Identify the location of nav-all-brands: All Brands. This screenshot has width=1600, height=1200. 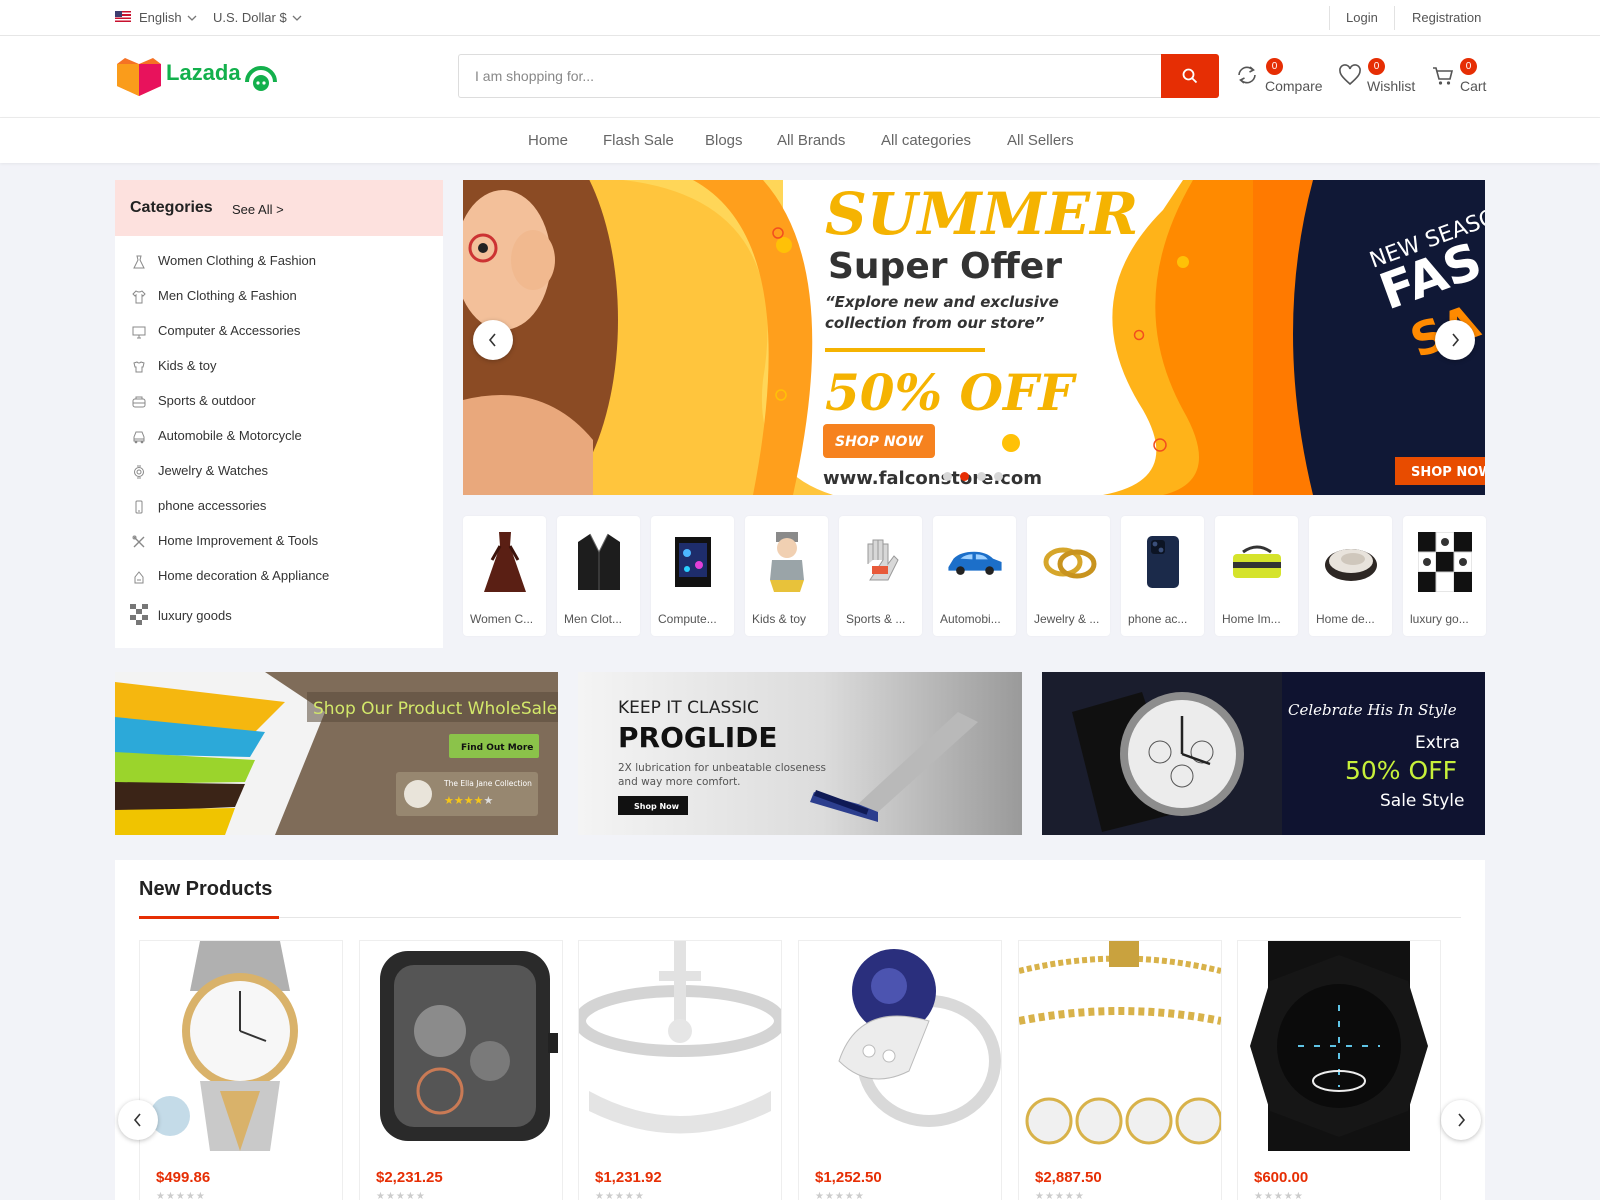
(811, 140).